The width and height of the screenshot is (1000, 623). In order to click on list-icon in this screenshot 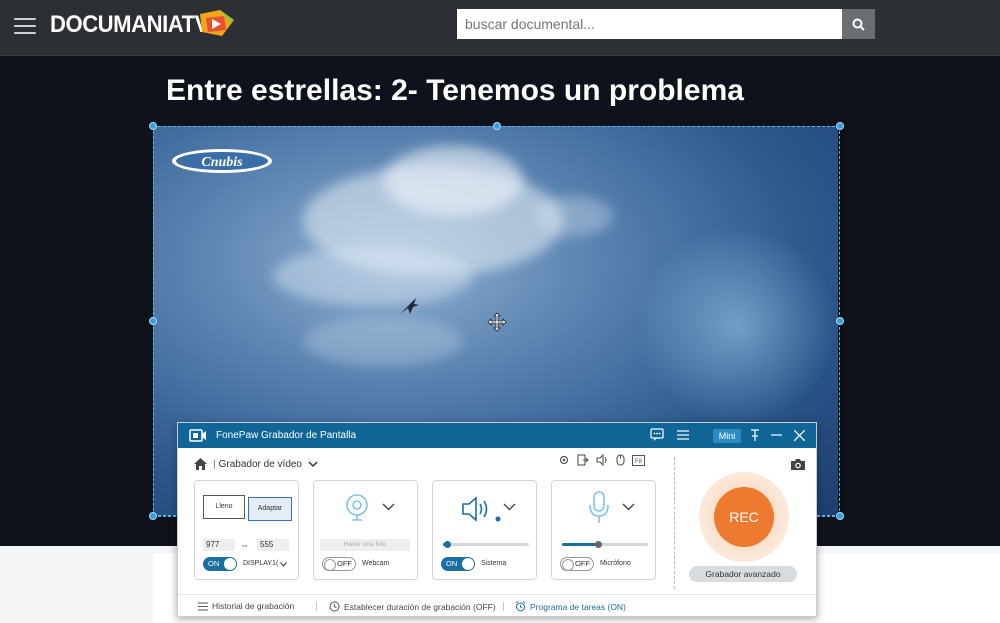, I will do `click(203, 606)`.